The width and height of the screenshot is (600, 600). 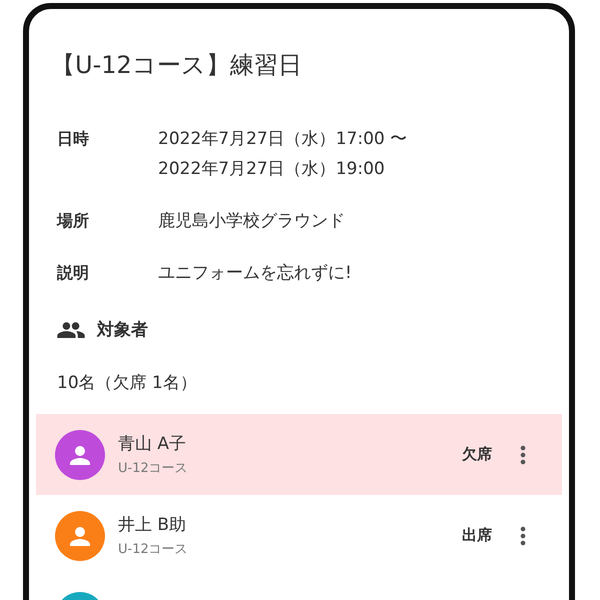 I want to click on detail-label: 説明, so click(x=73, y=273).